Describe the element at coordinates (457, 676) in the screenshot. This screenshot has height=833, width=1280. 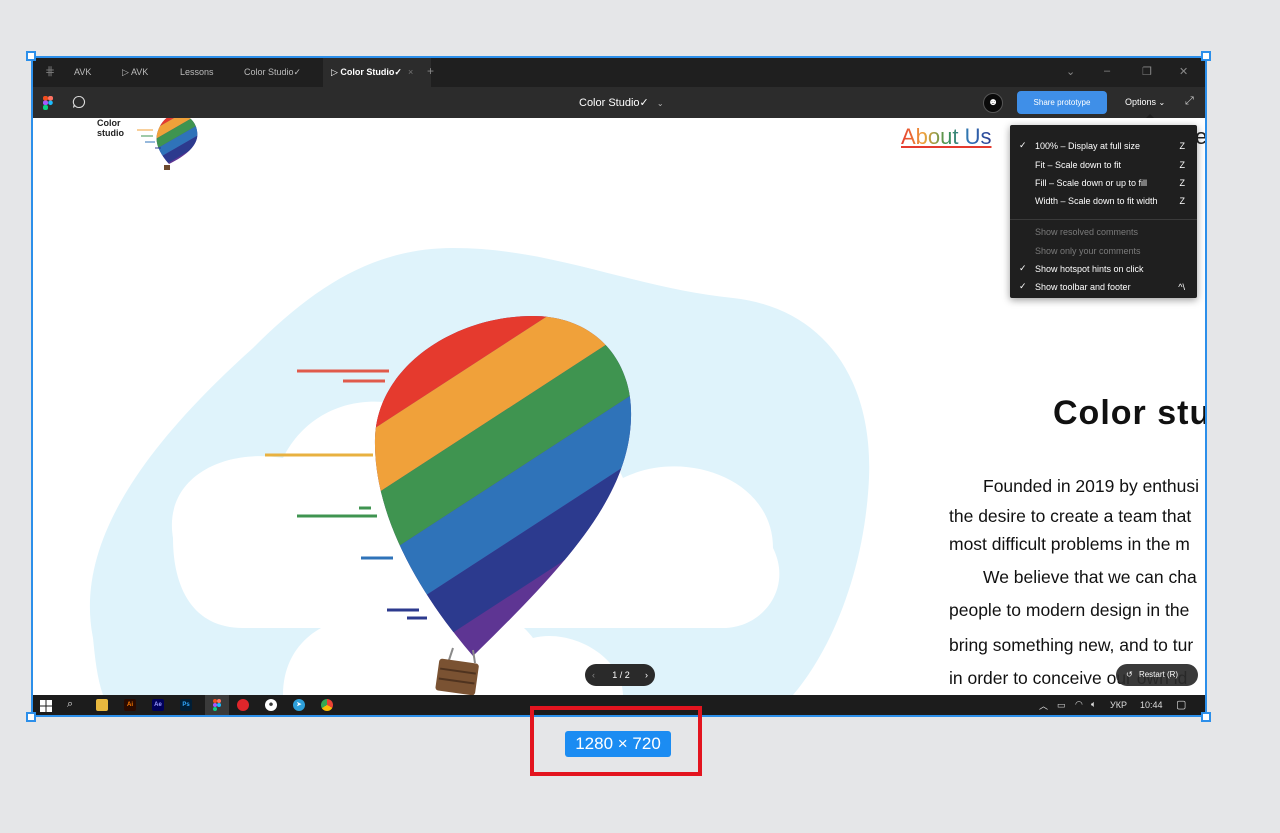
I see `balloon-basket` at that location.